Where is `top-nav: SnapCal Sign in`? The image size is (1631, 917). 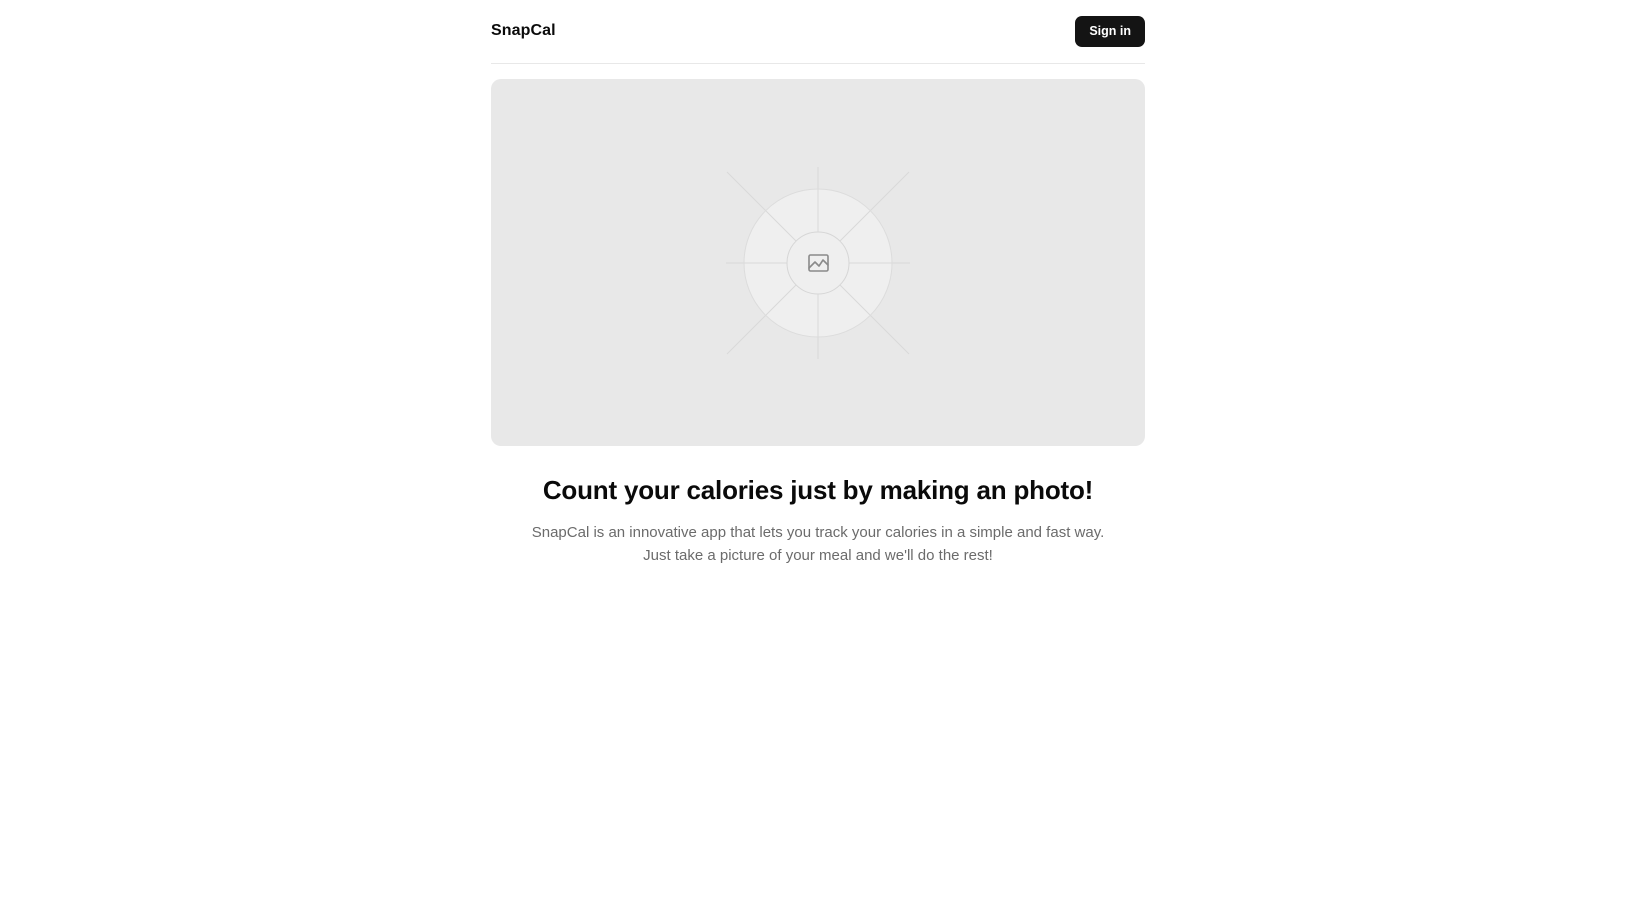
top-nav: SnapCal Sign in is located at coordinates (818, 32).